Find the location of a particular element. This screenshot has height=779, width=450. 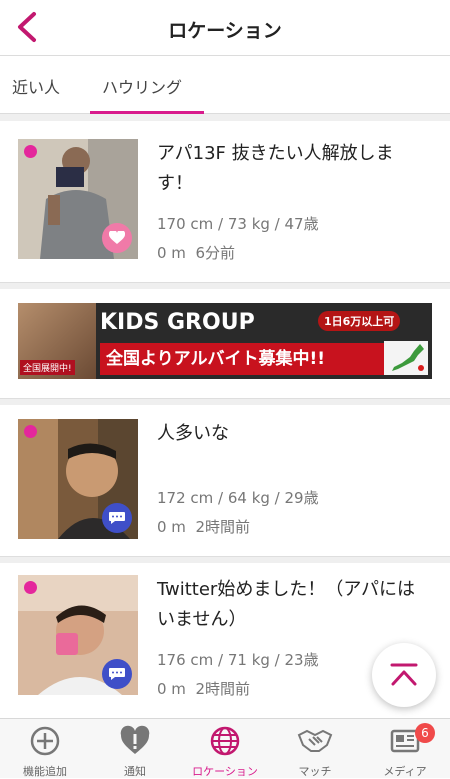

tabbar-label: マッチ is located at coordinates (315, 771).